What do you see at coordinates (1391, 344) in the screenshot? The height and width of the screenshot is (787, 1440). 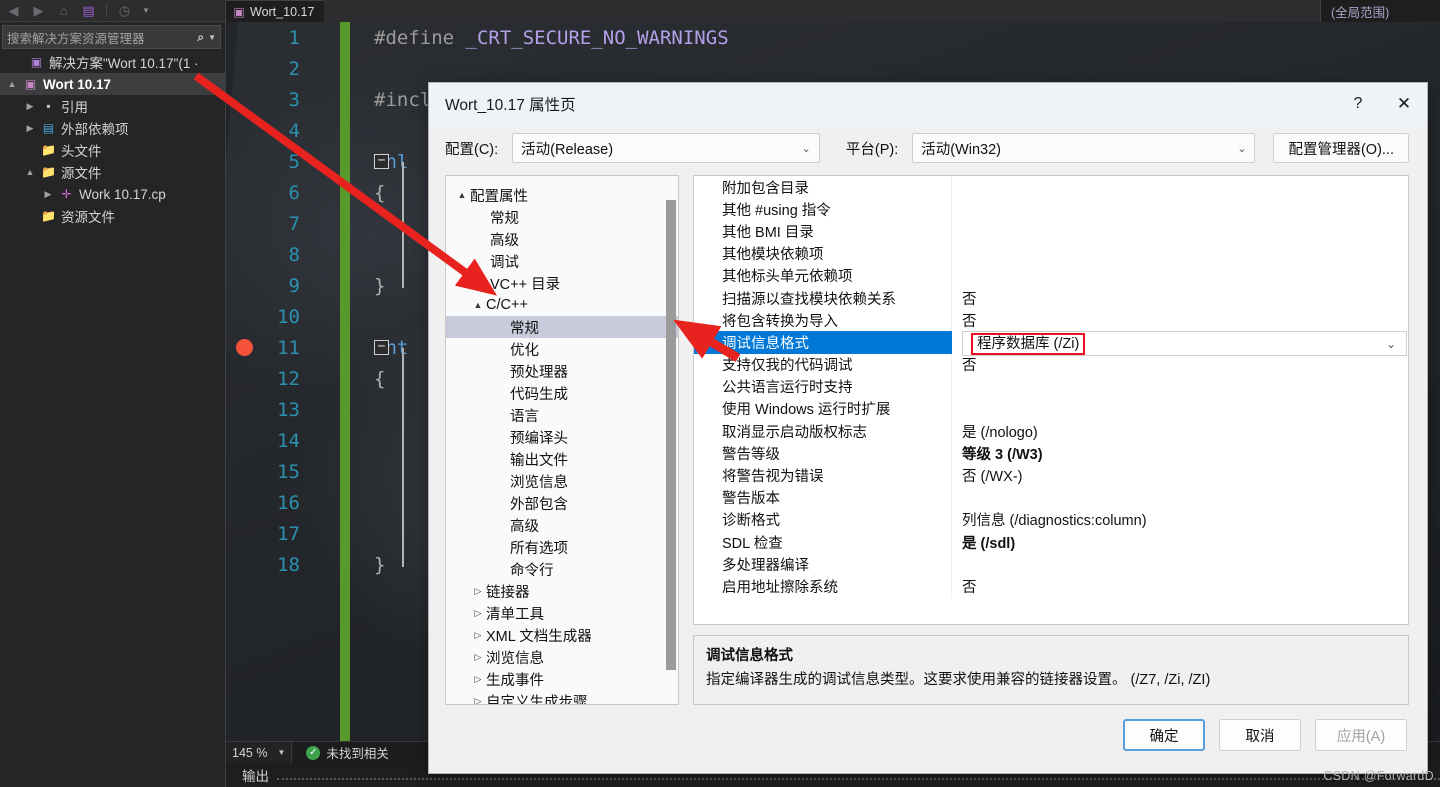 I see `chevron-down-icon: ⌄` at bounding box center [1391, 344].